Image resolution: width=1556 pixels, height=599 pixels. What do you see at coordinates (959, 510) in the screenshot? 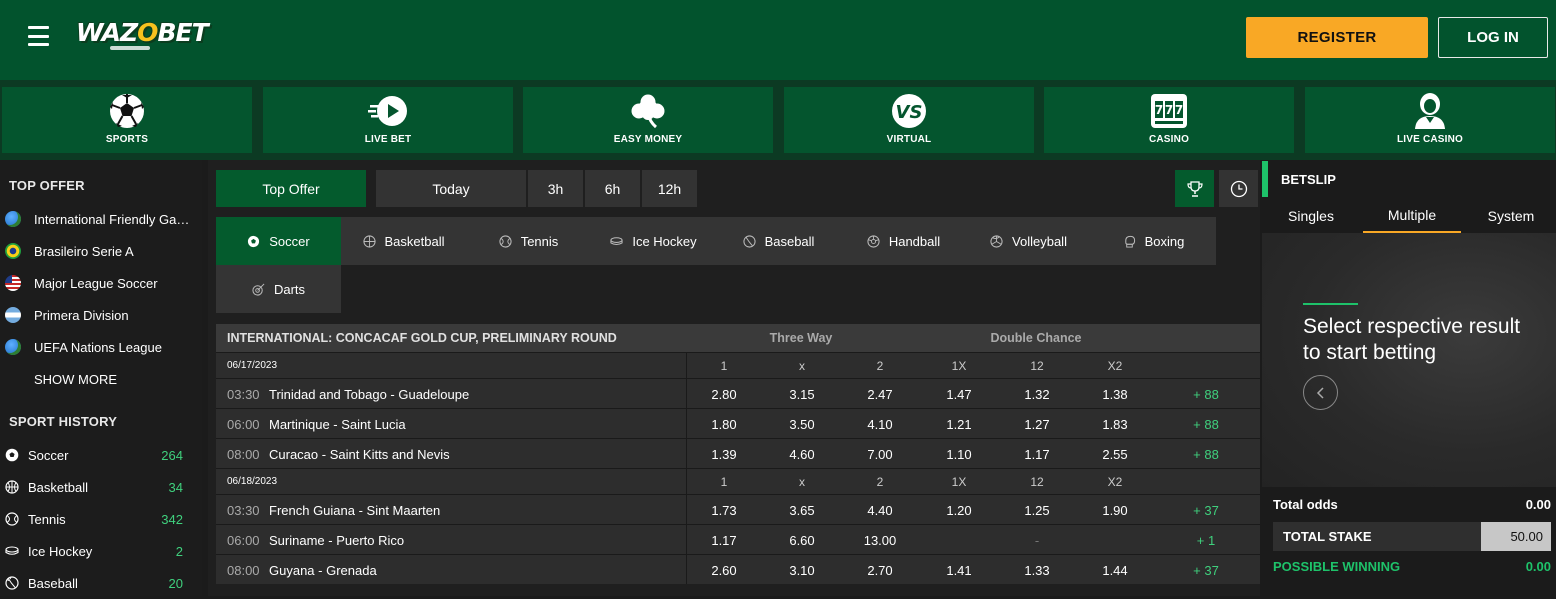
I see `odds-cell: 1.20` at bounding box center [959, 510].